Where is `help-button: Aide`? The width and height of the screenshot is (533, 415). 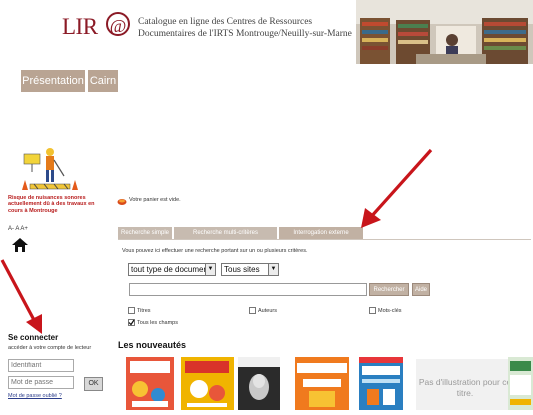
help-button: Aide is located at coordinates (421, 289).